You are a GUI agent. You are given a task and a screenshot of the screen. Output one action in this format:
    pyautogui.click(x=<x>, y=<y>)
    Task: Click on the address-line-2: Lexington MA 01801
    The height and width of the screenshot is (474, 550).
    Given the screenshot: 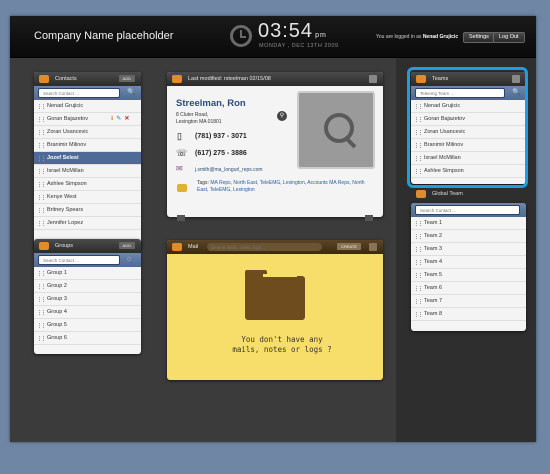 What is the action you would take?
    pyautogui.click(x=199, y=122)
    